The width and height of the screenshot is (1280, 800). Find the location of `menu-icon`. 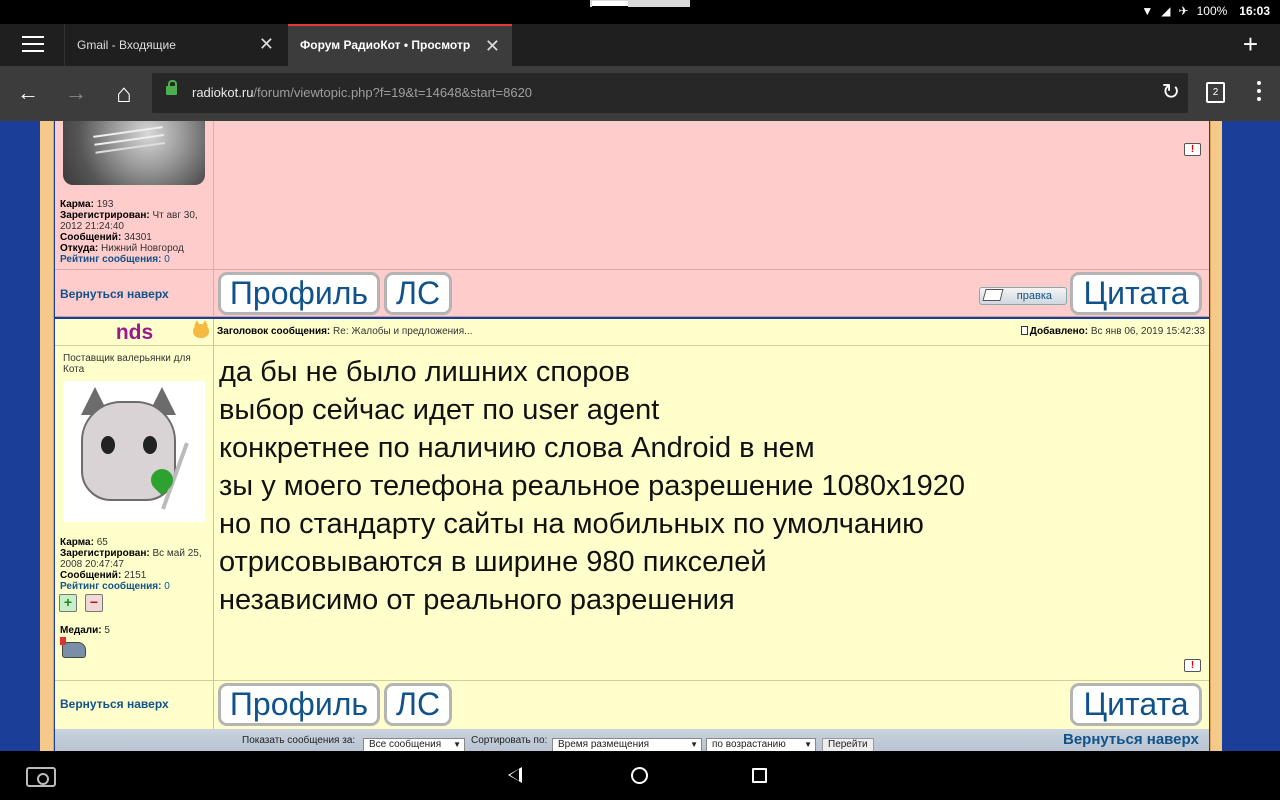

menu-icon is located at coordinates (33, 45).